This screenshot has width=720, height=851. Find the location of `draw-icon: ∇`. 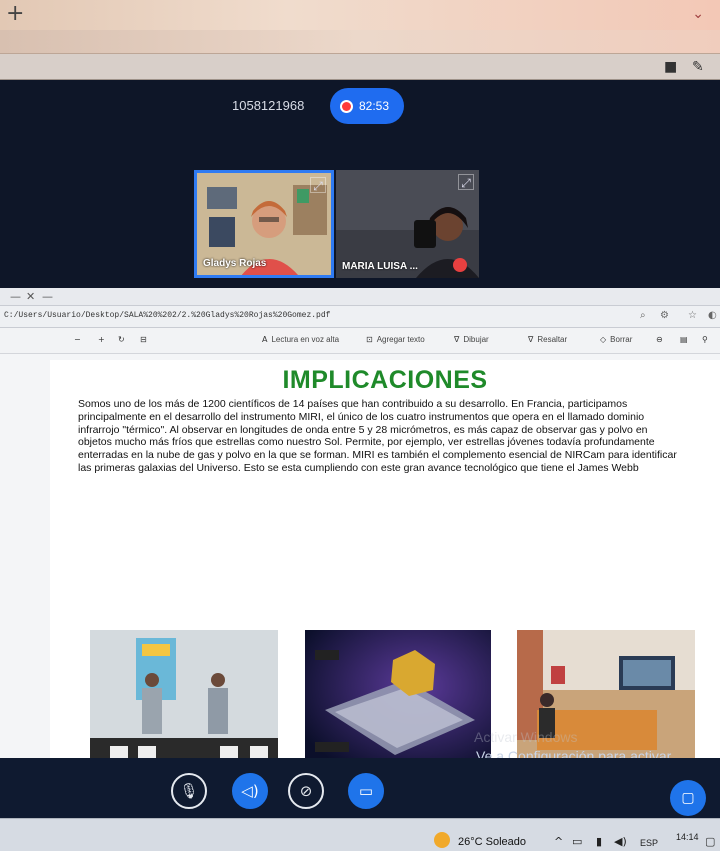

draw-icon: ∇ is located at coordinates (457, 339).